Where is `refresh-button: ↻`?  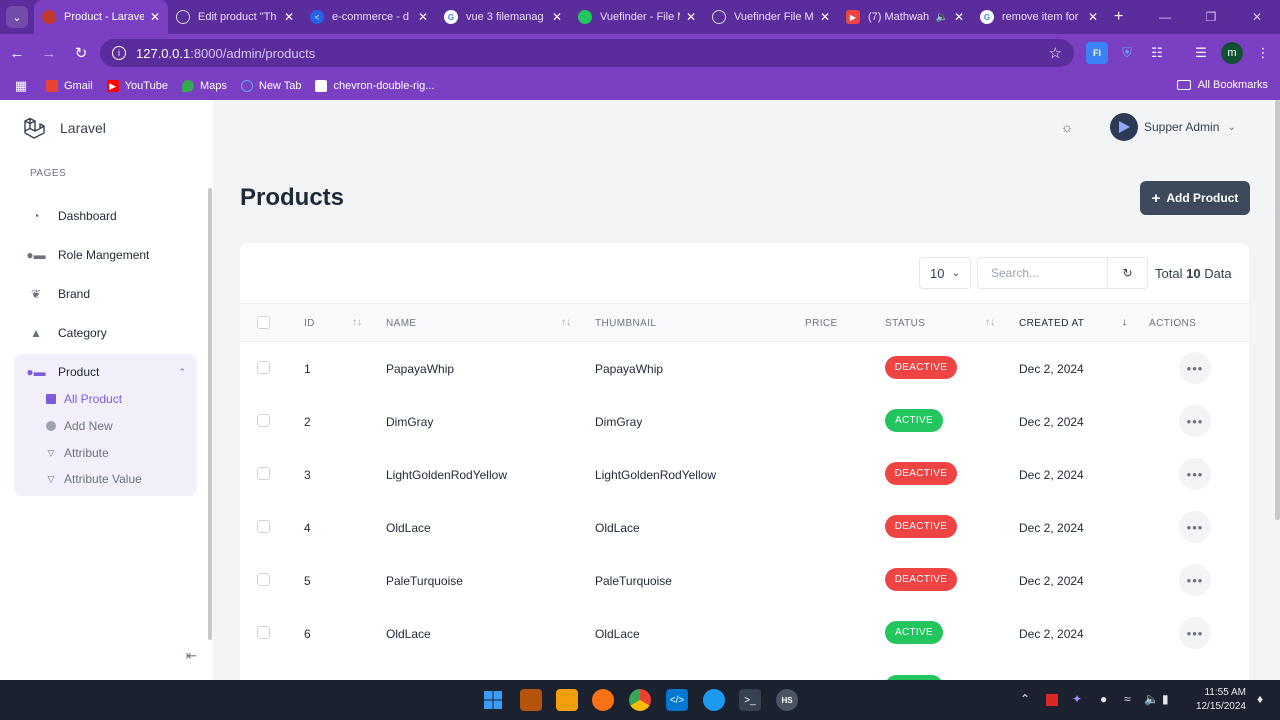 refresh-button: ↻ is located at coordinates (1127, 273).